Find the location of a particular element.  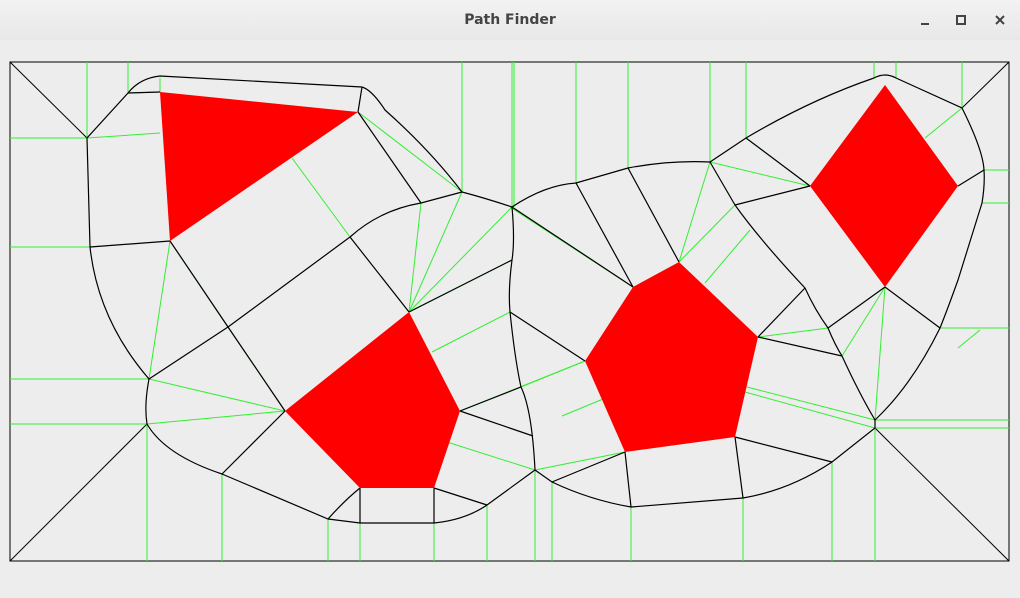

close-icon is located at coordinates (1000, 20).